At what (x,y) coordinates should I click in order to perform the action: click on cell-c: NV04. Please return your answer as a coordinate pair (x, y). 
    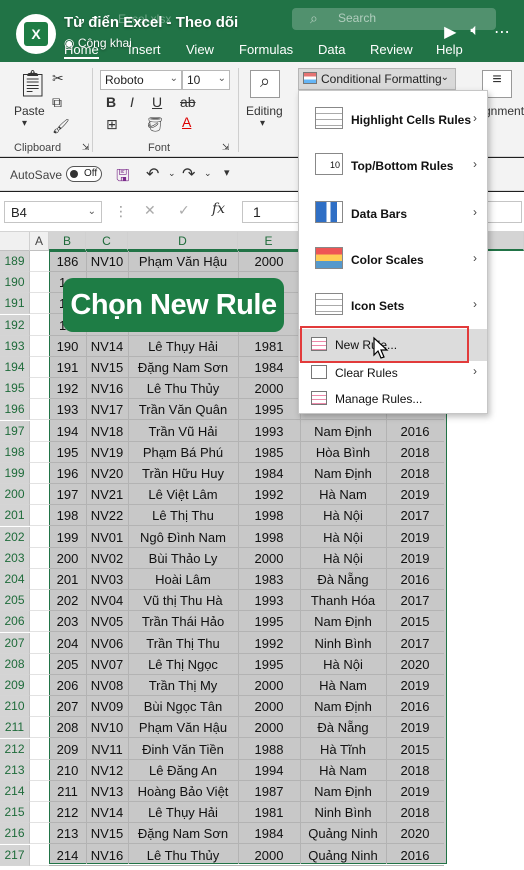
    Looking at the image, I should click on (107, 601).